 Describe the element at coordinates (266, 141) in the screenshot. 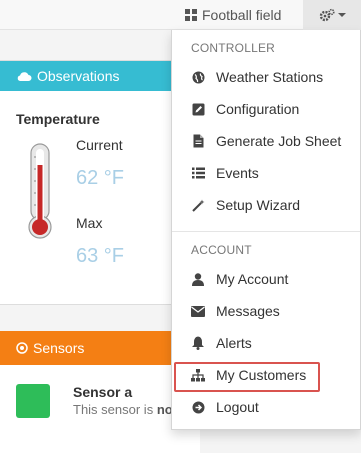

I see `menu-item-generate-job-sheet: Generate Job Sheet` at that location.